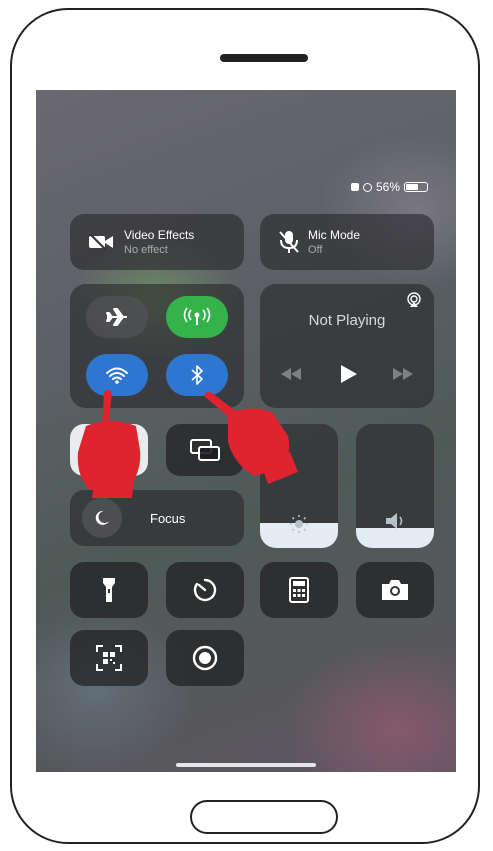 Image resolution: width=493 pixels, height=851 pixels. I want to click on video-effects-subtitle: No effect, so click(146, 250).